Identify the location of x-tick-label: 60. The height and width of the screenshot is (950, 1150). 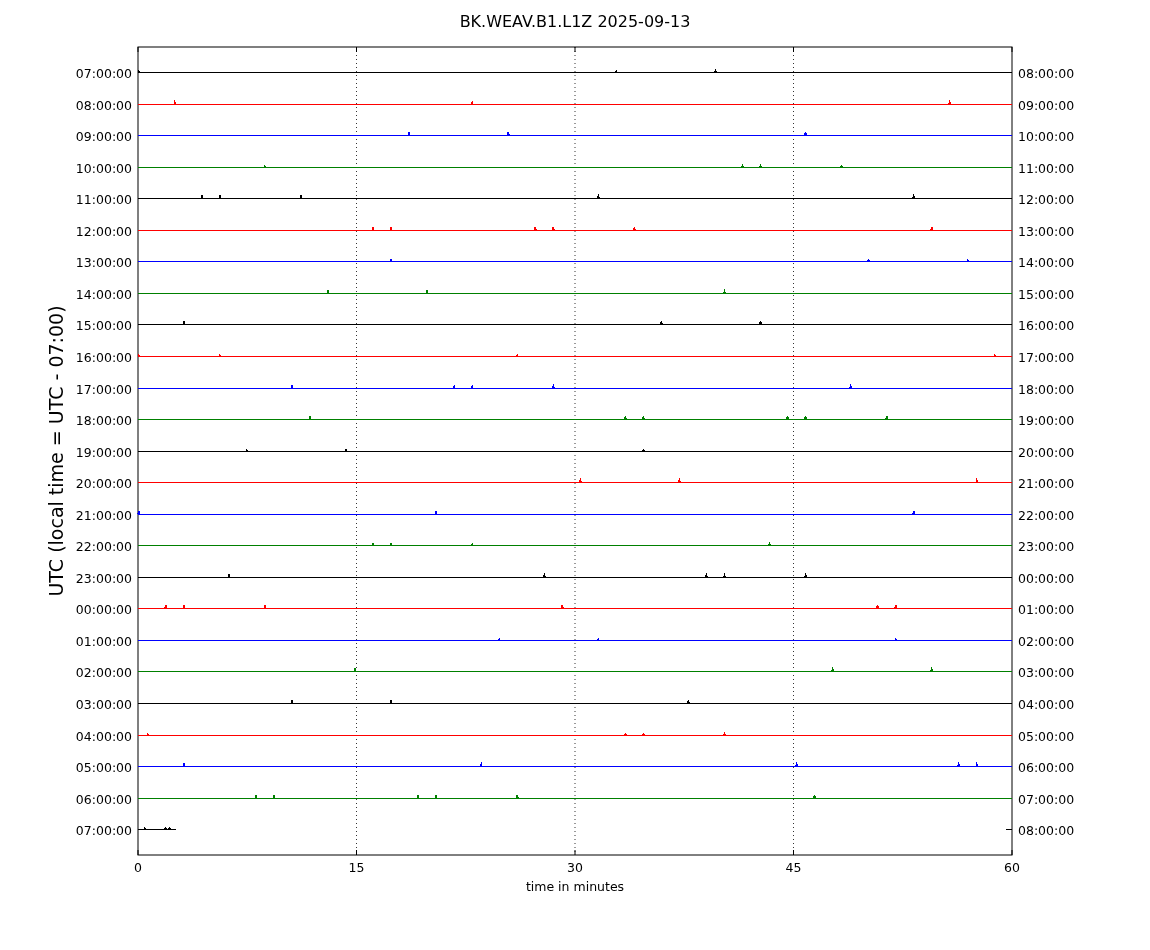
(1012, 867).